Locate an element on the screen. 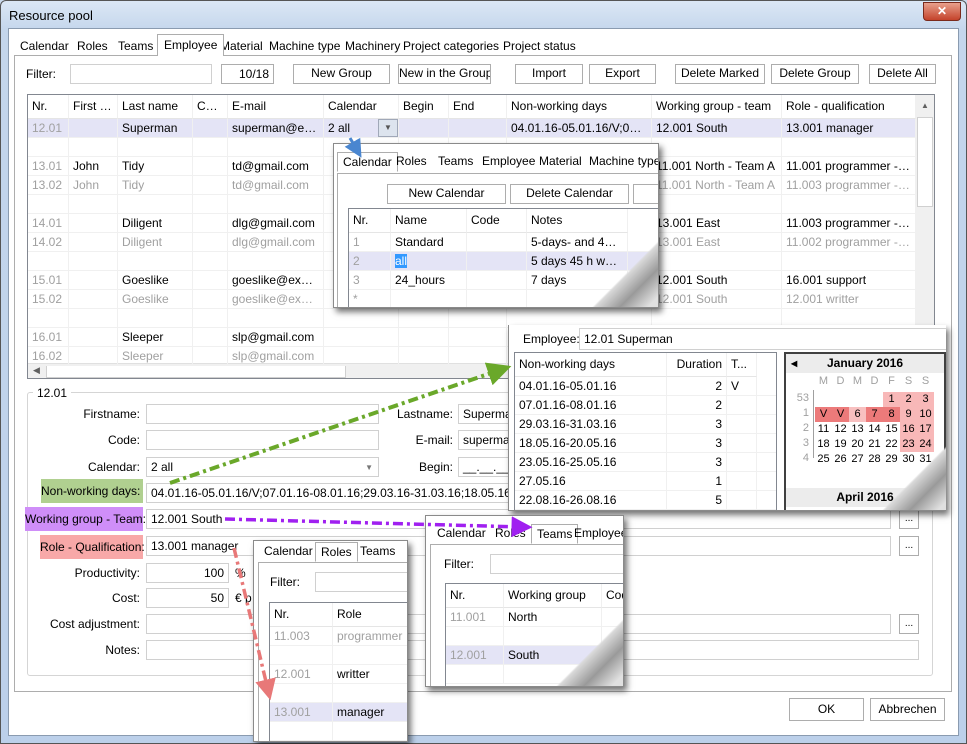 Image resolution: width=967 pixels, height=744 pixels. tab-roles: Roles is located at coordinates (92, 46).